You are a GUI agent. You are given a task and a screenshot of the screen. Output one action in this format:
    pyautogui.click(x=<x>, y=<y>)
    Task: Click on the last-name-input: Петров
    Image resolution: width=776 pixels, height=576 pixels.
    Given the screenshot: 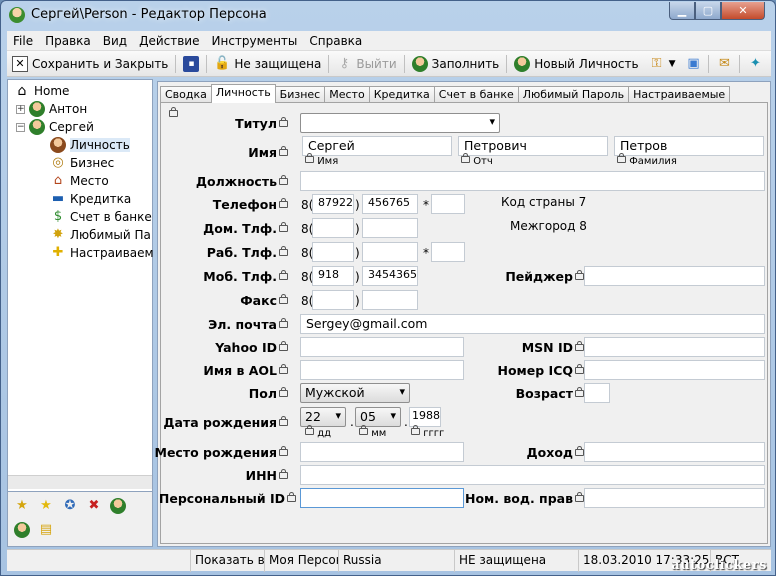 What is the action you would take?
    pyautogui.click(x=689, y=146)
    